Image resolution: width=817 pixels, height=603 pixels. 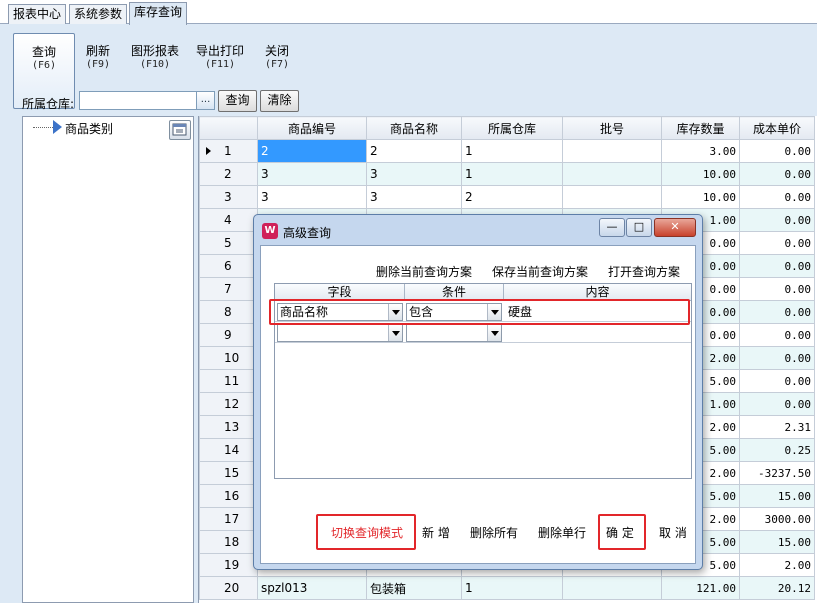 I want to click on table-row: 20 spzl013 包装箱 1 121.00 20.12, so click(x=507, y=588).